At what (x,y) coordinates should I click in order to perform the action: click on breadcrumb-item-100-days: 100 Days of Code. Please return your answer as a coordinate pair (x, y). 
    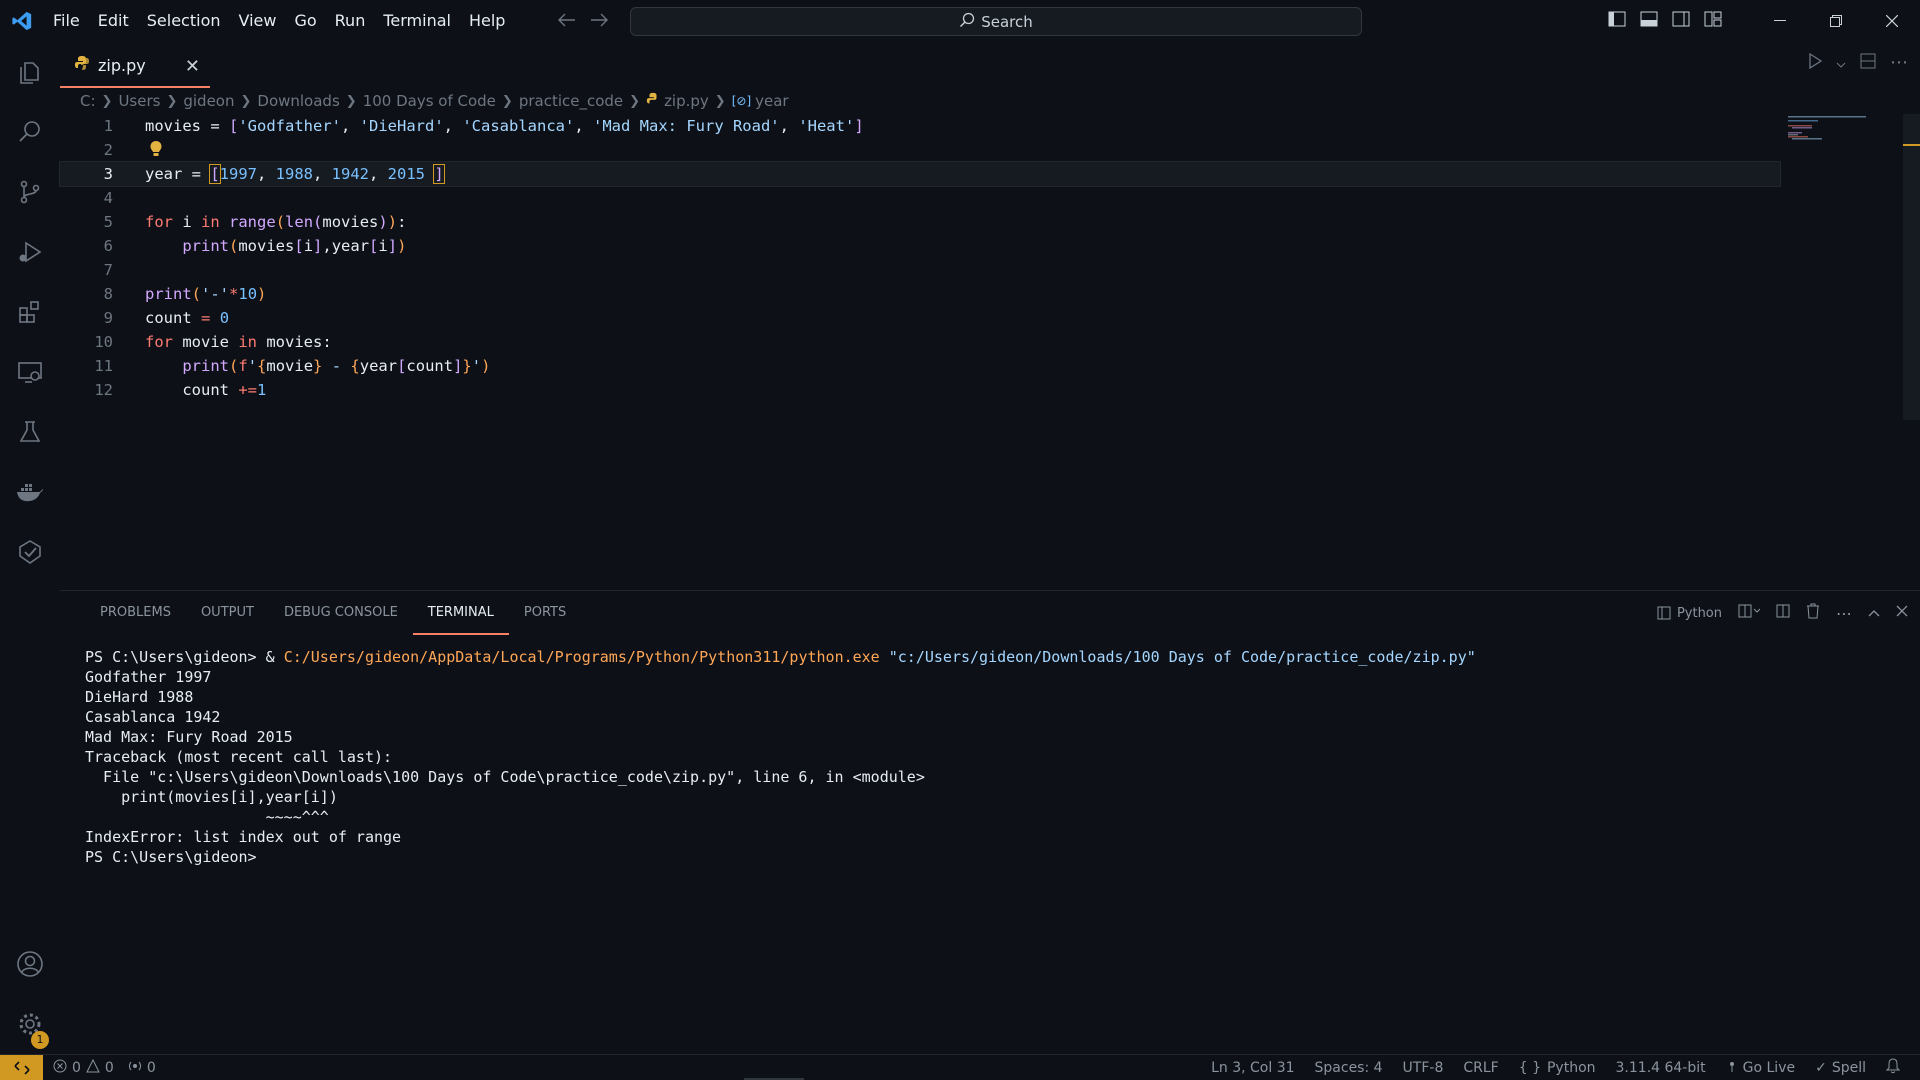
    Looking at the image, I should click on (429, 101).